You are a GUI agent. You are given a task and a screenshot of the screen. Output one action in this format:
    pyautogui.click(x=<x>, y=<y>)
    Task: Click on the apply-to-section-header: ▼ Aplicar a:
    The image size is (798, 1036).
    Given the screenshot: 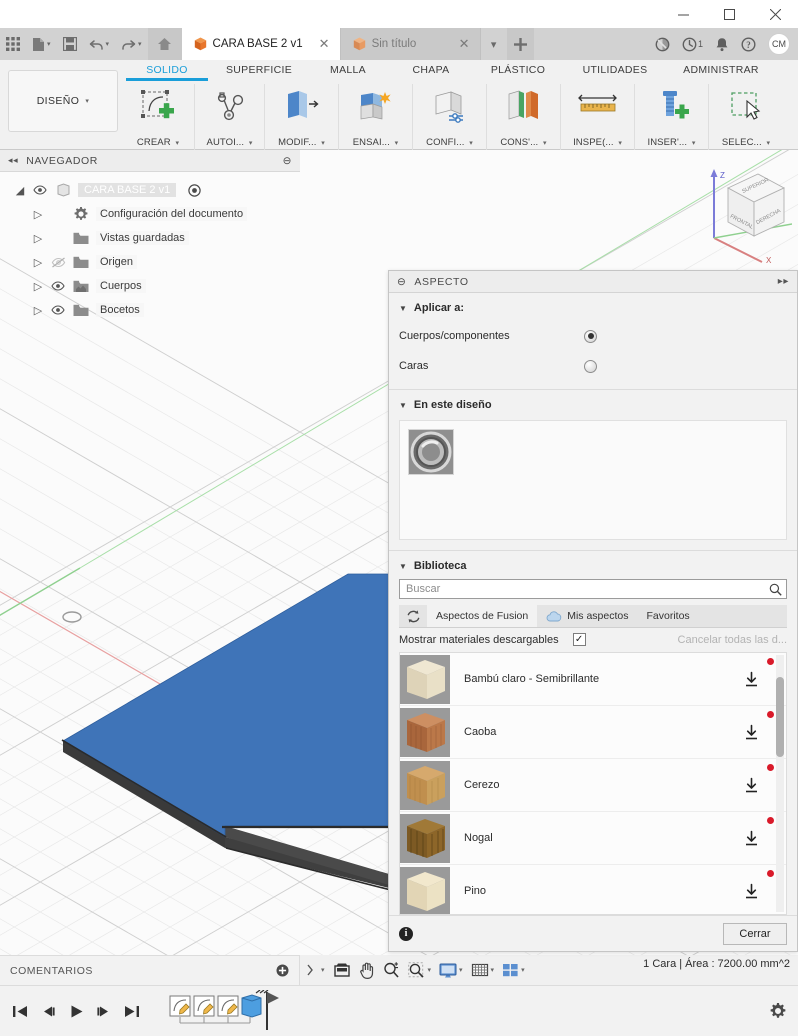 What is the action you would take?
    pyautogui.click(x=593, y=307)
    